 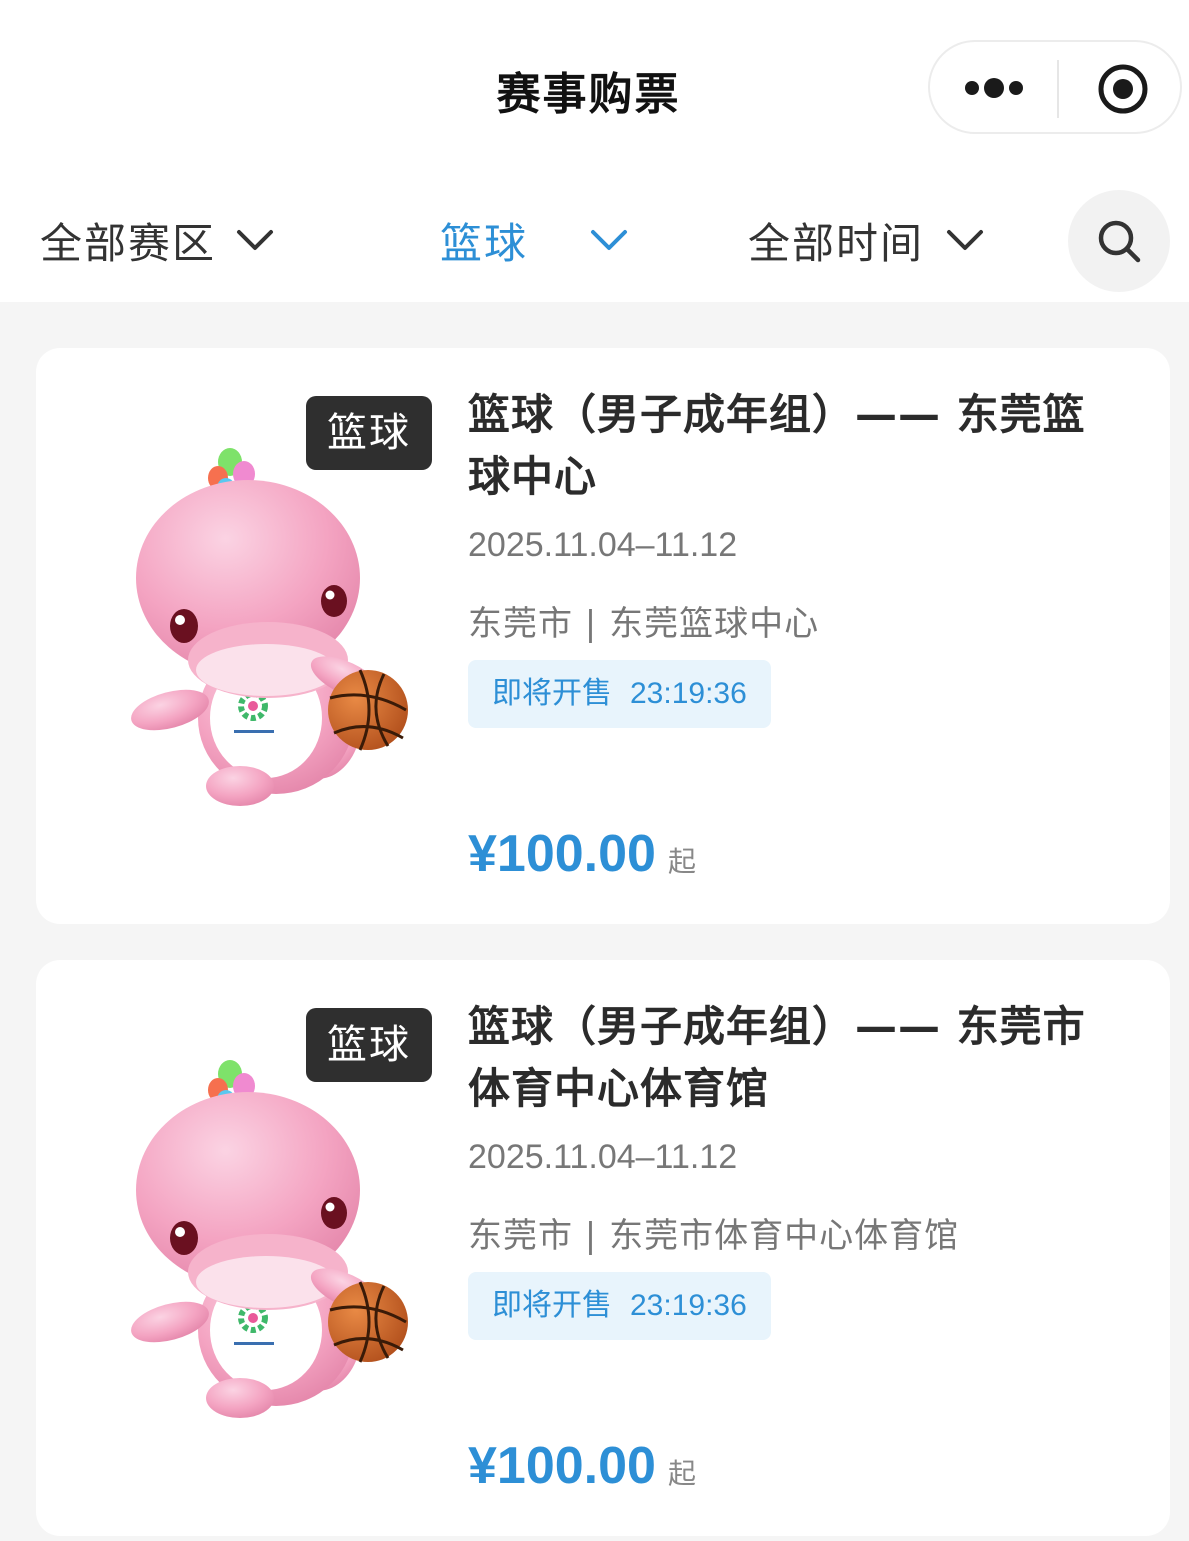 I want to click on filter-region: 全部赛区, so click(x=157, y=240).